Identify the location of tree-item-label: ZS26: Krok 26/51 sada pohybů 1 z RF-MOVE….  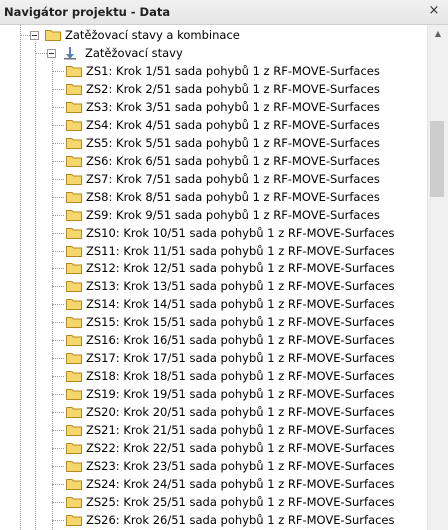
(240, 520).